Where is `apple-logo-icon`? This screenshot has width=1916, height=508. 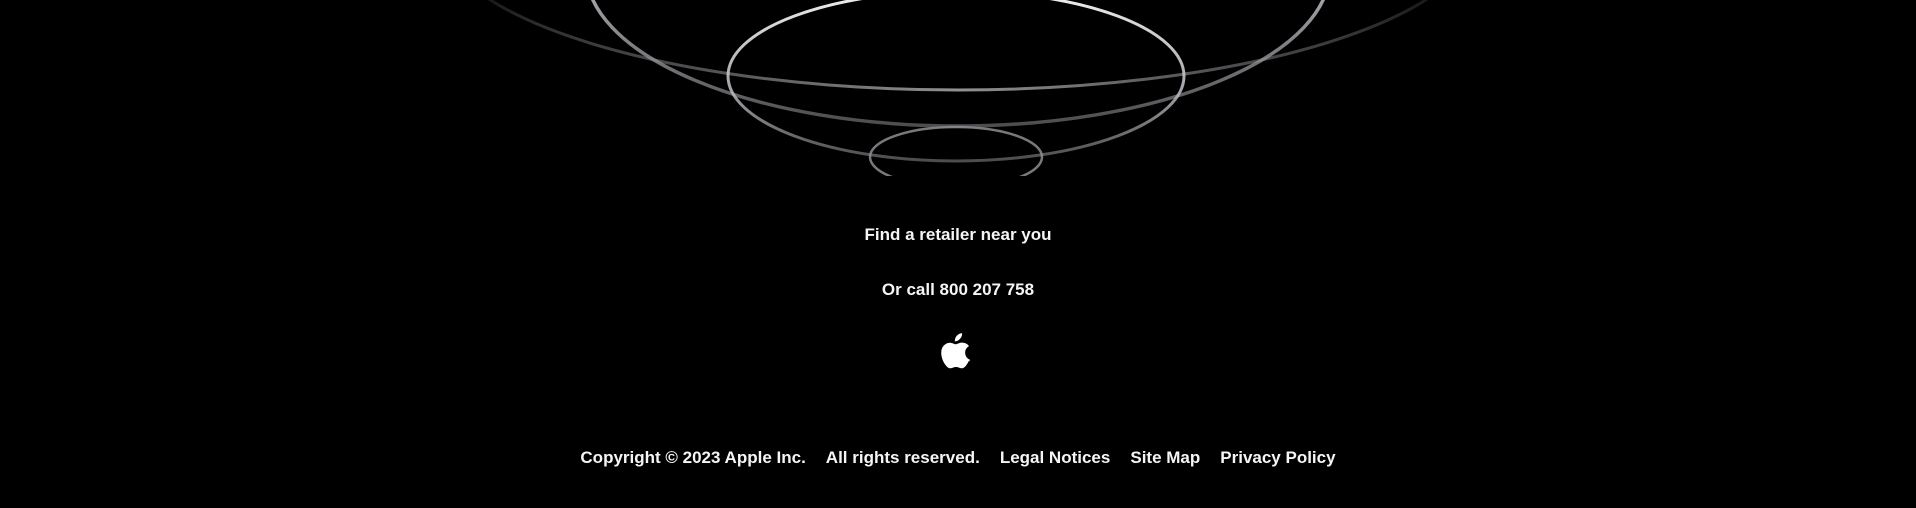
apple-logo-icon is located at coordinates (957, 351).